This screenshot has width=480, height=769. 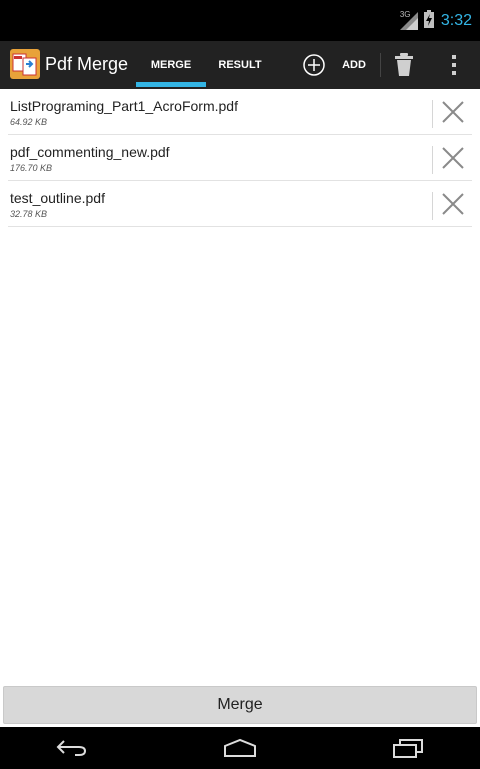 I want to click on tab-merge-label: MERGE, so click(x=171, y=65).